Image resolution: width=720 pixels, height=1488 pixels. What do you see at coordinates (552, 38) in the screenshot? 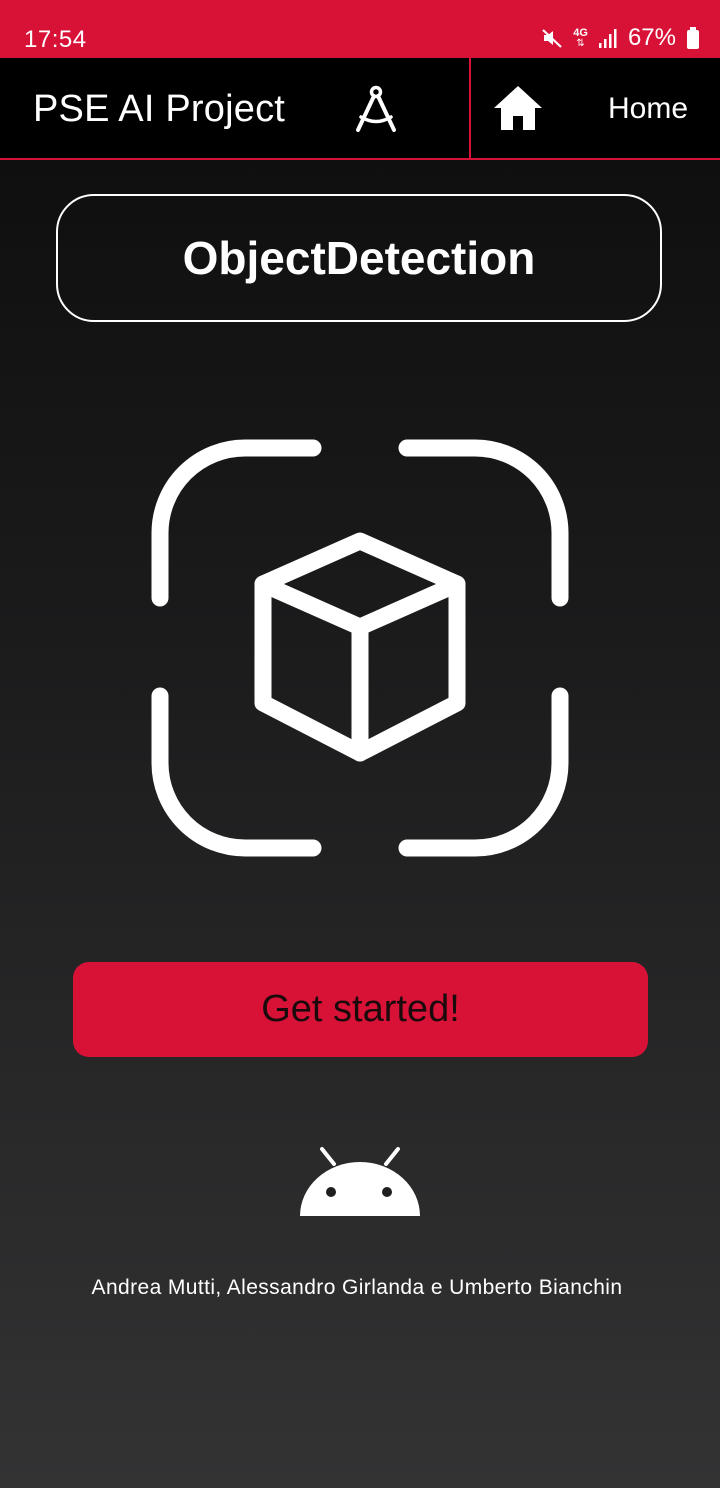
I see `mute-icon` at bounding box center [552, 38].